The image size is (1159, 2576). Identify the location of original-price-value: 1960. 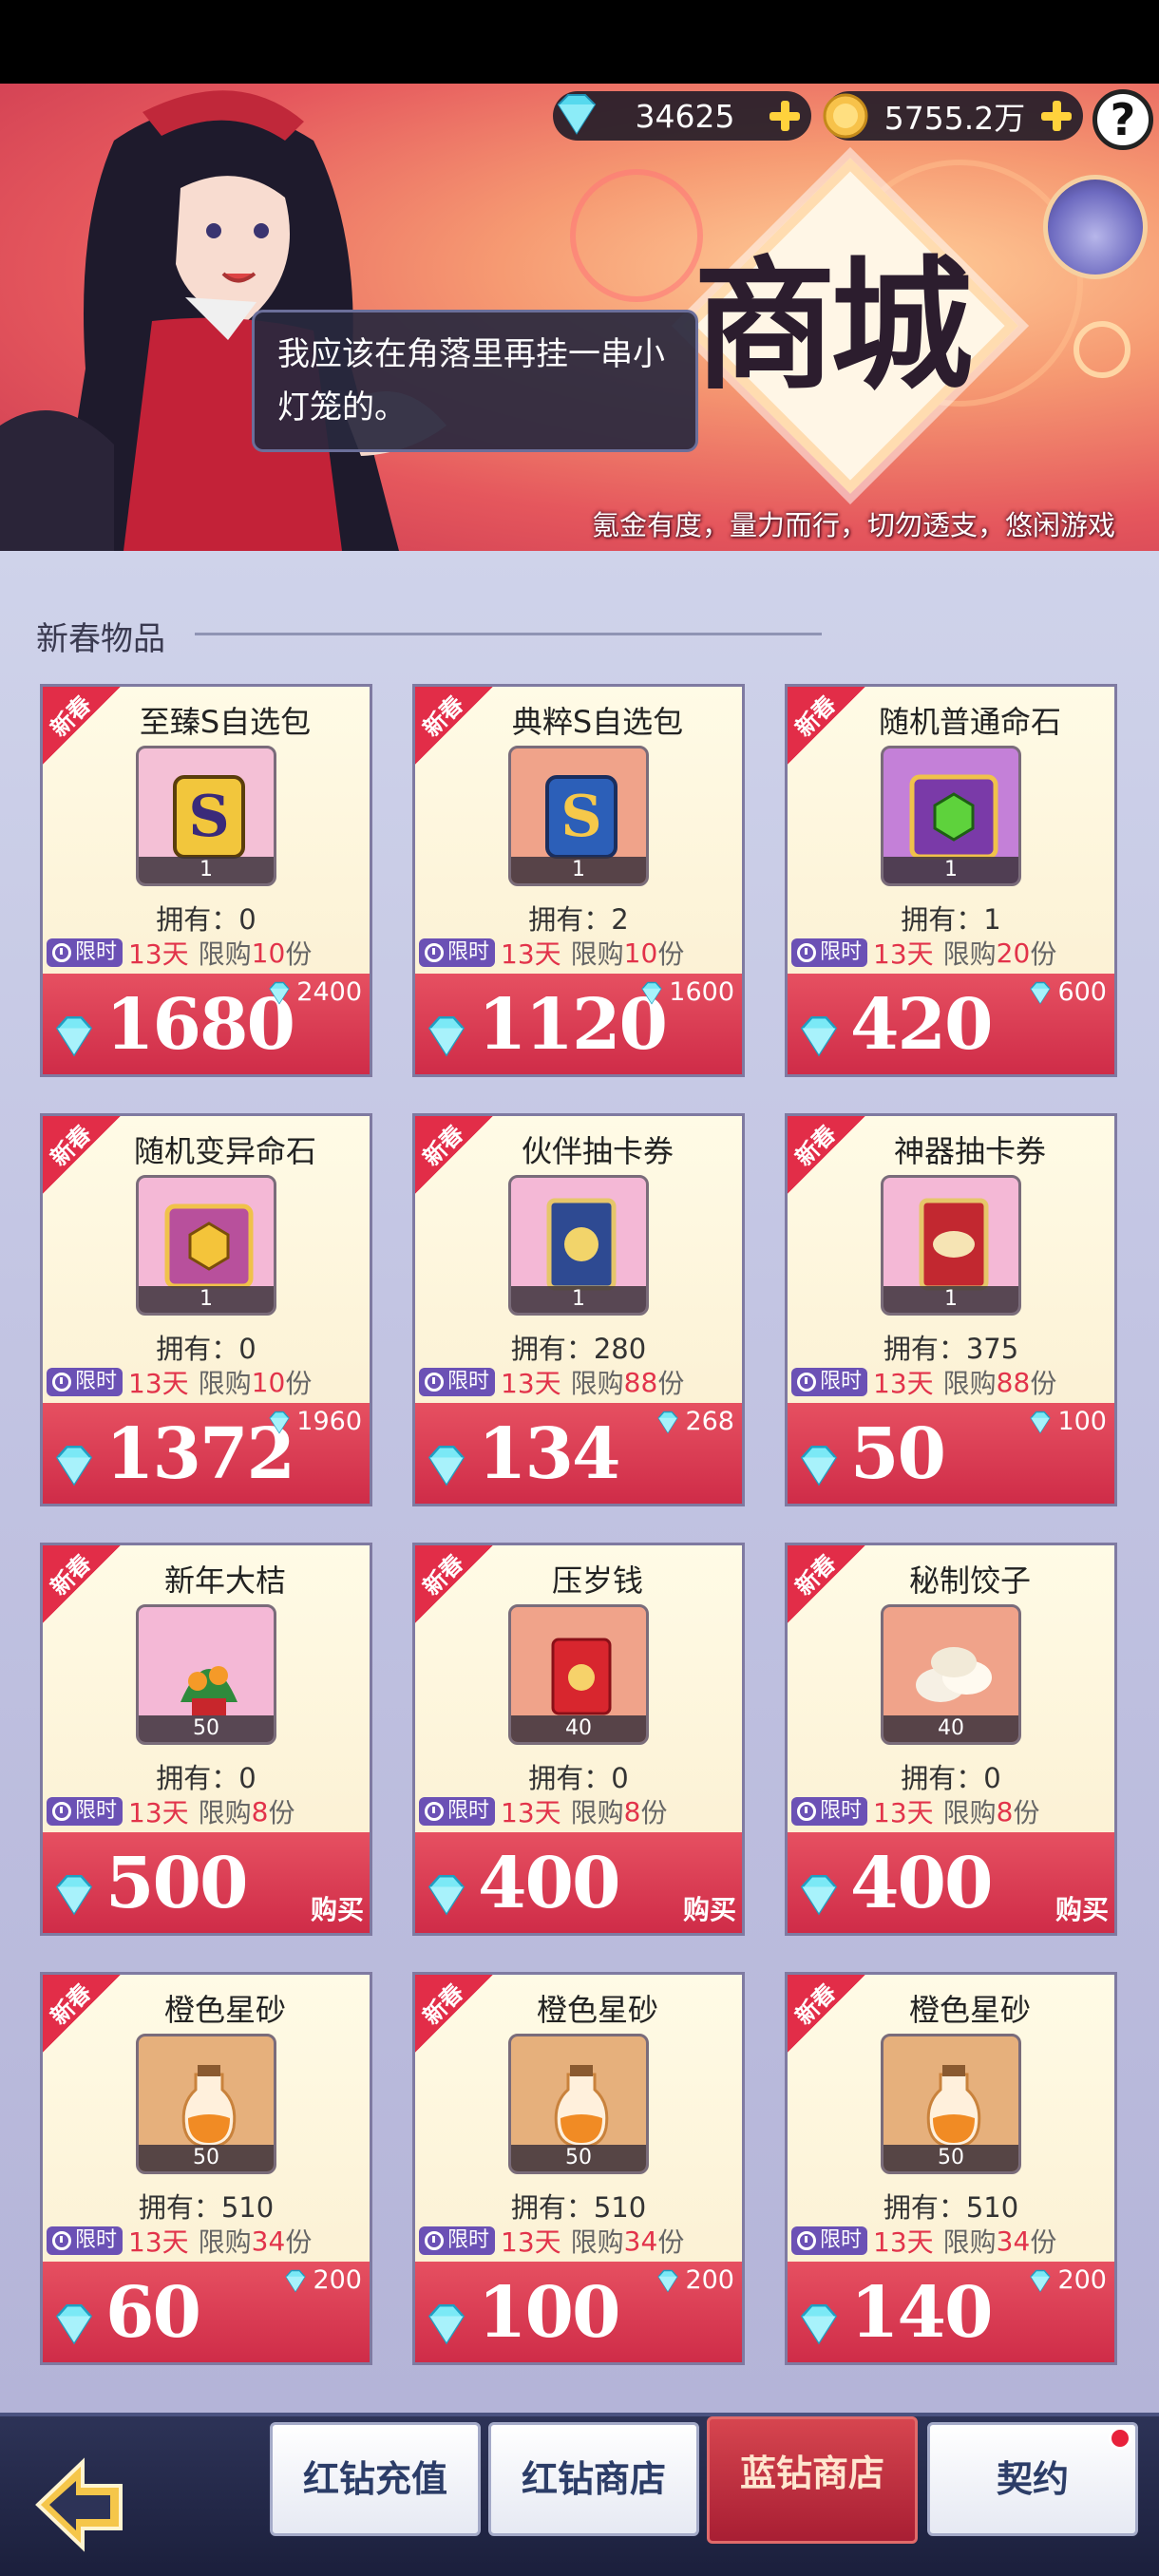
(329, 1421).